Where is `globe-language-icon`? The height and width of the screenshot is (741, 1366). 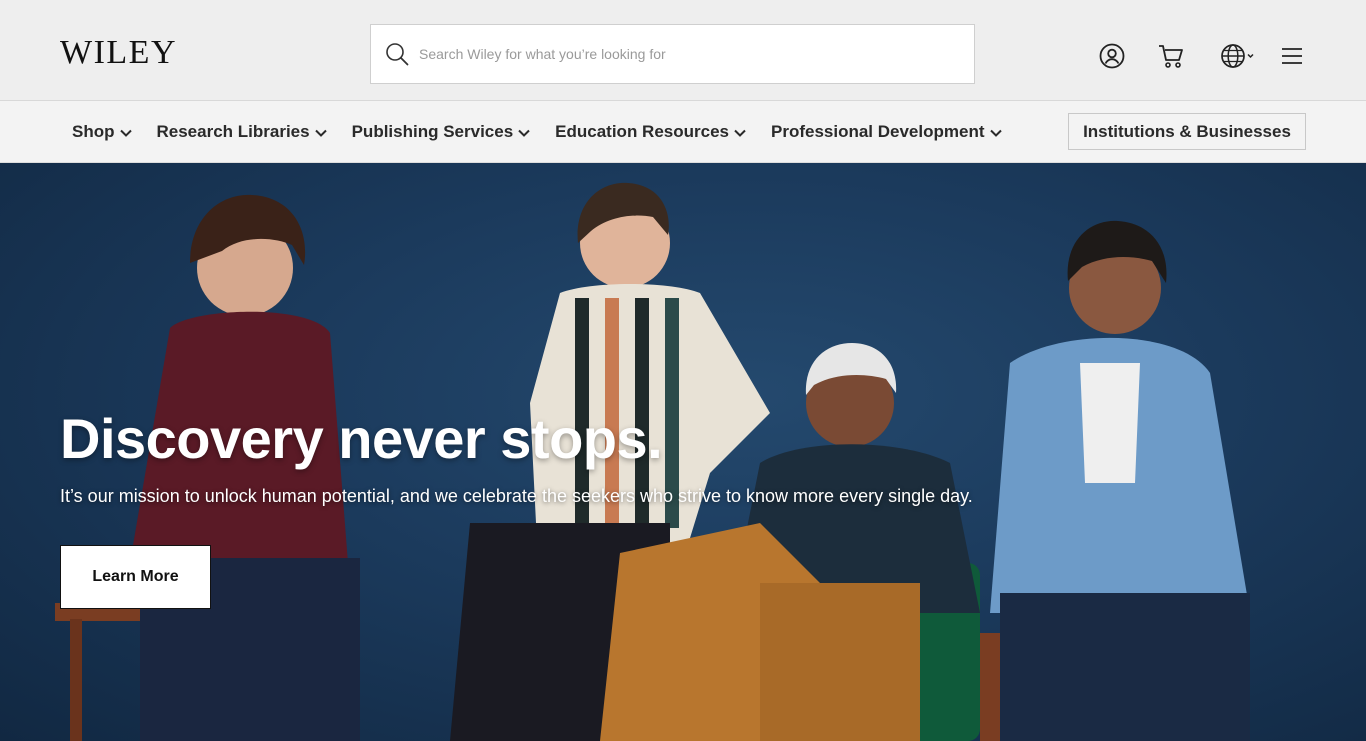
globe-language-icon is located at coordinates (1238, 56).